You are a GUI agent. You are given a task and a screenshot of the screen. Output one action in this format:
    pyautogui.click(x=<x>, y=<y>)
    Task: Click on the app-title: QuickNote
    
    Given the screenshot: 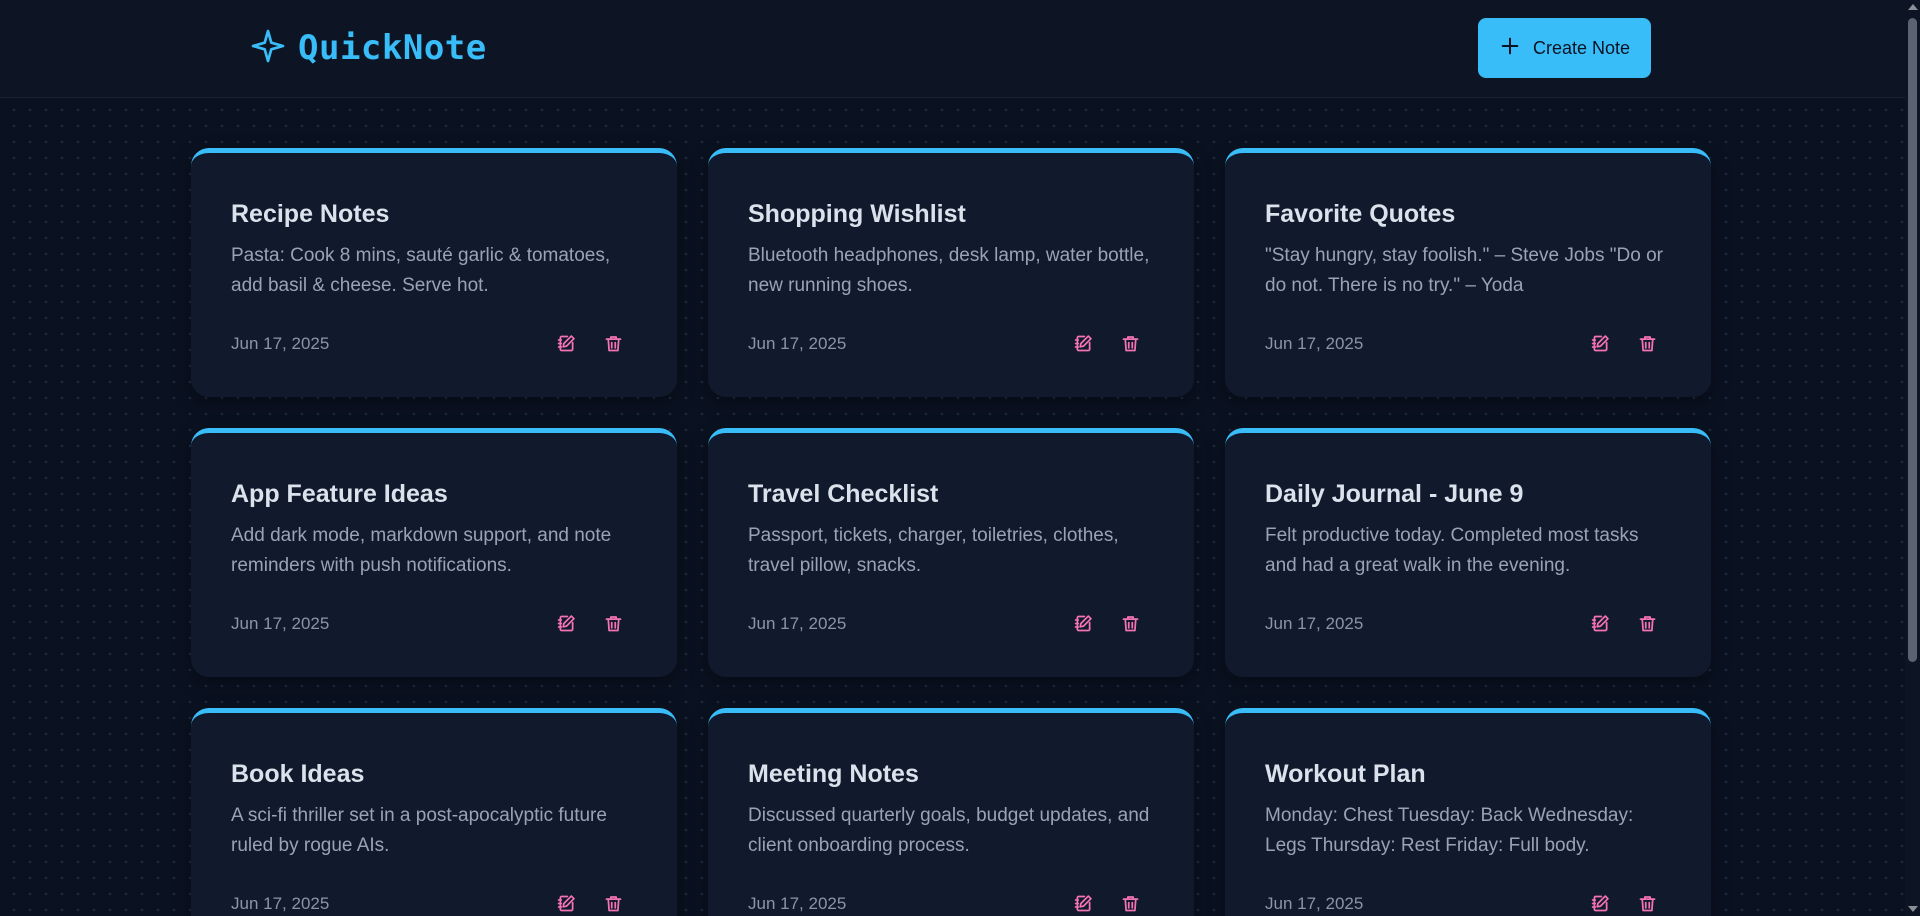 What is the action you would take?
    pyautogui.click(x=392, y=48)
    